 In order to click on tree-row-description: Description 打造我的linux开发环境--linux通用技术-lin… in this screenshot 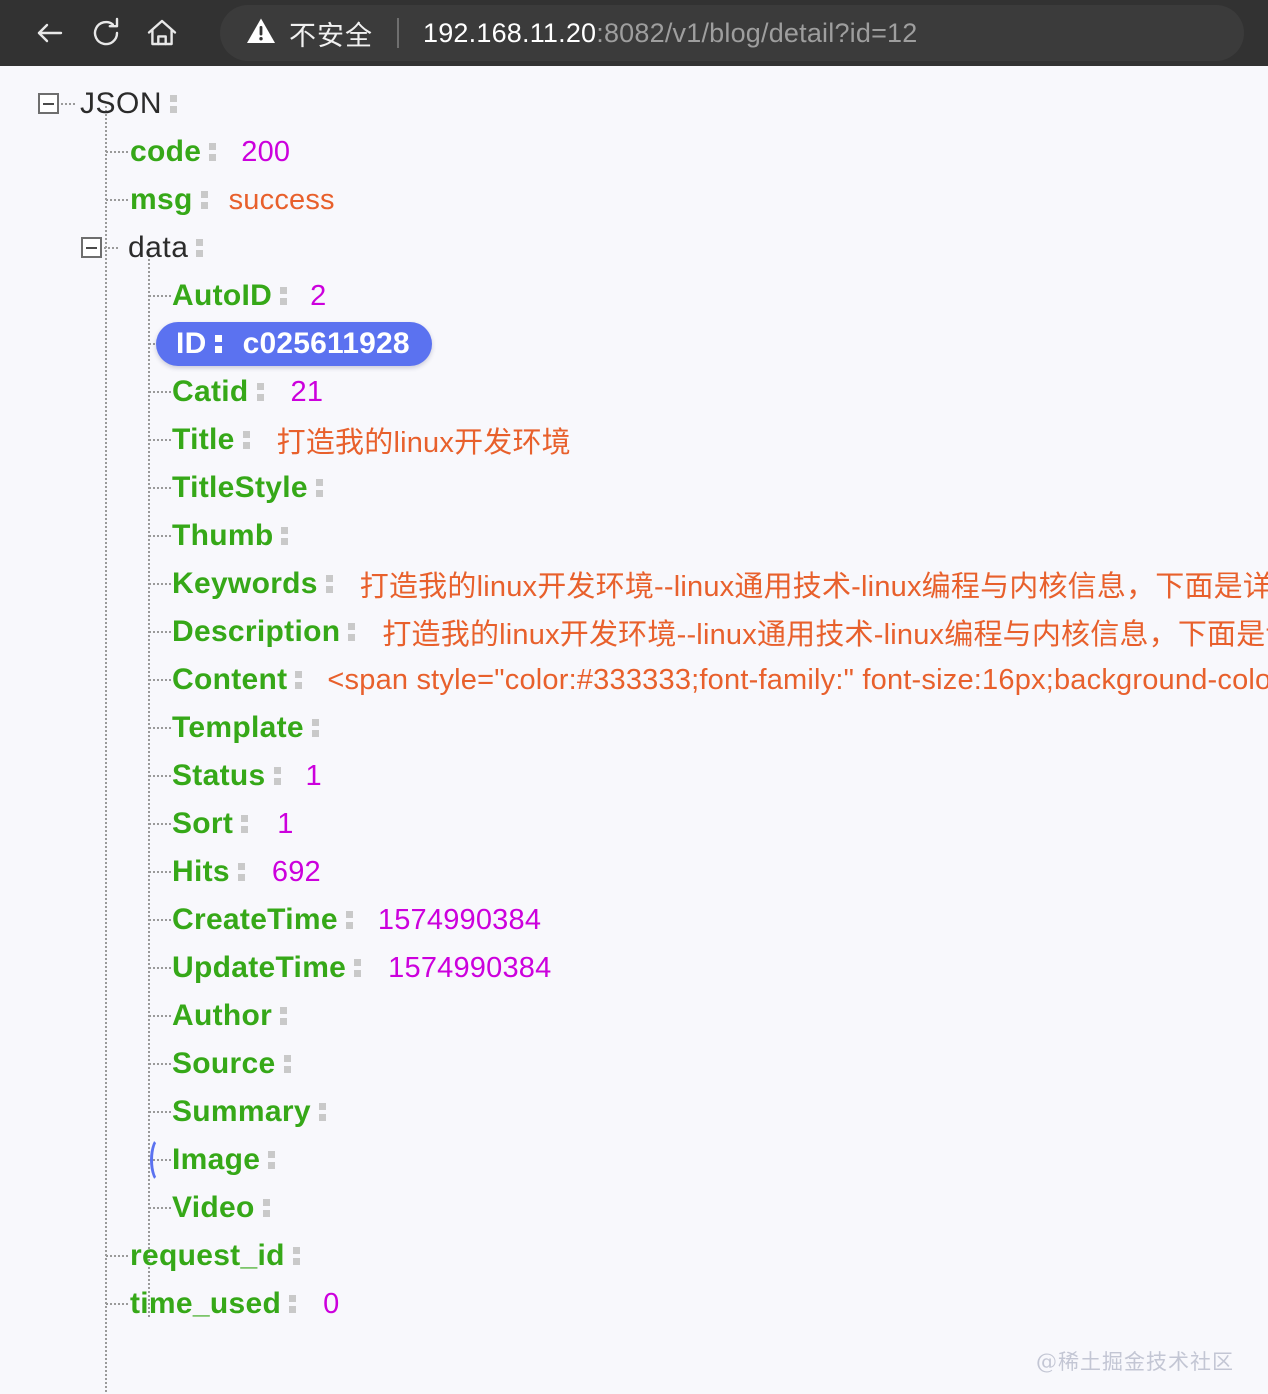, I will do `click(634, 632)`.